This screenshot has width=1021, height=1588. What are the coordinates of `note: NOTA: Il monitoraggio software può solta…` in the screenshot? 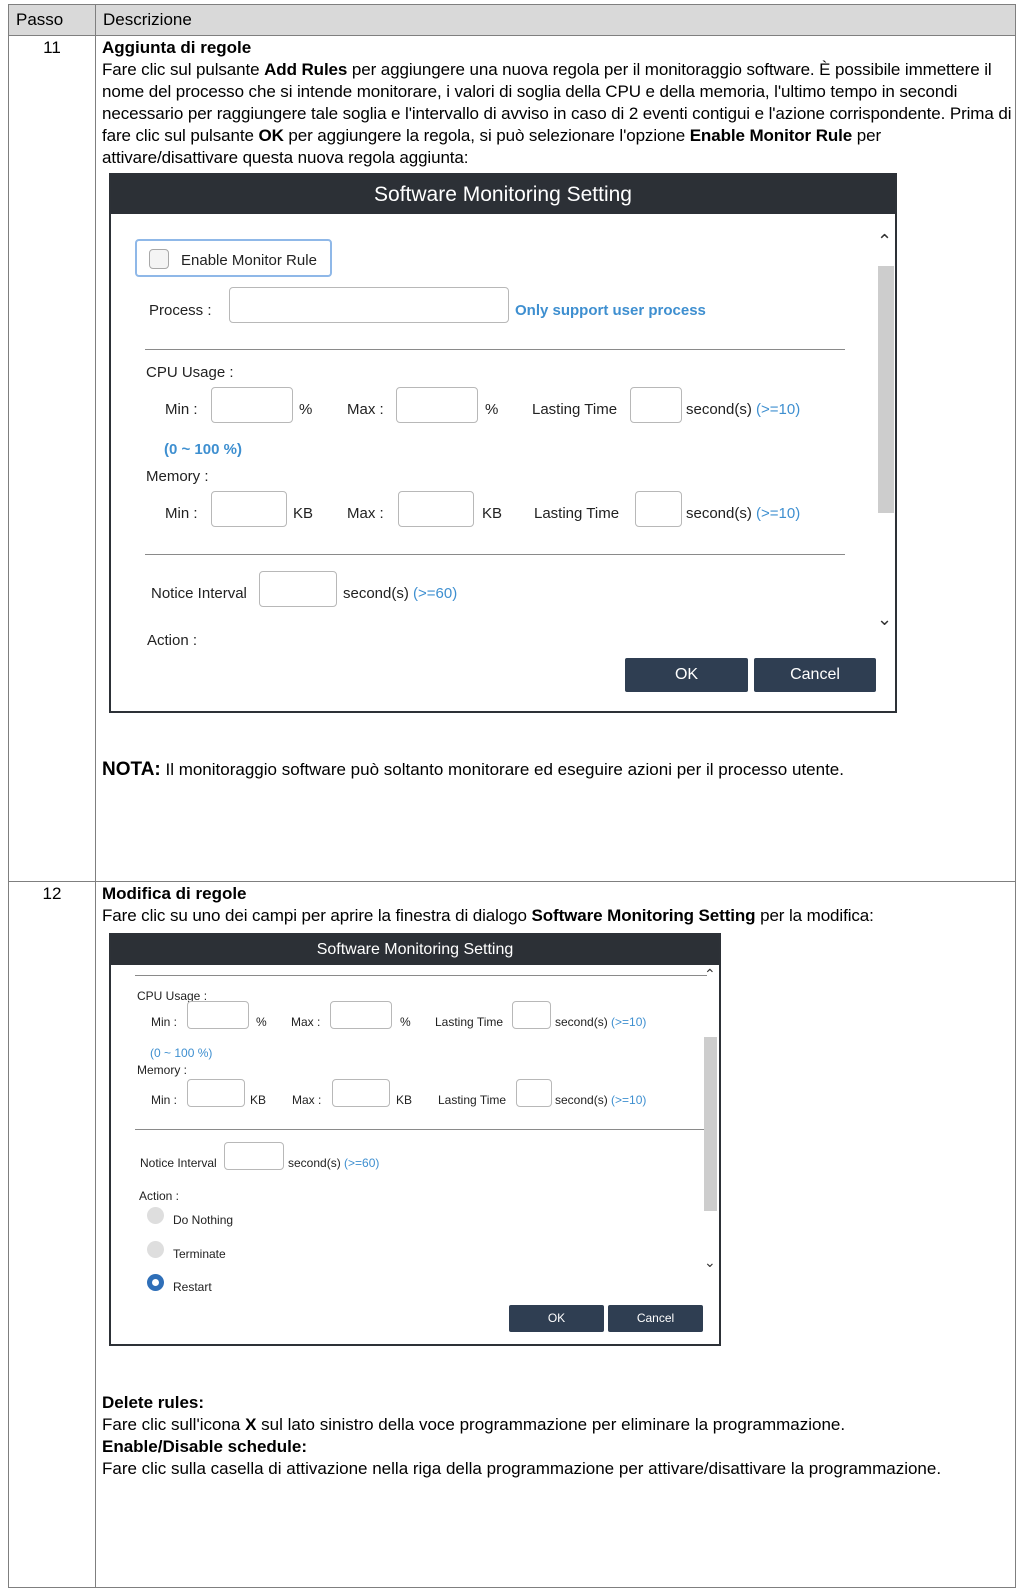 It's located at (558, 770).